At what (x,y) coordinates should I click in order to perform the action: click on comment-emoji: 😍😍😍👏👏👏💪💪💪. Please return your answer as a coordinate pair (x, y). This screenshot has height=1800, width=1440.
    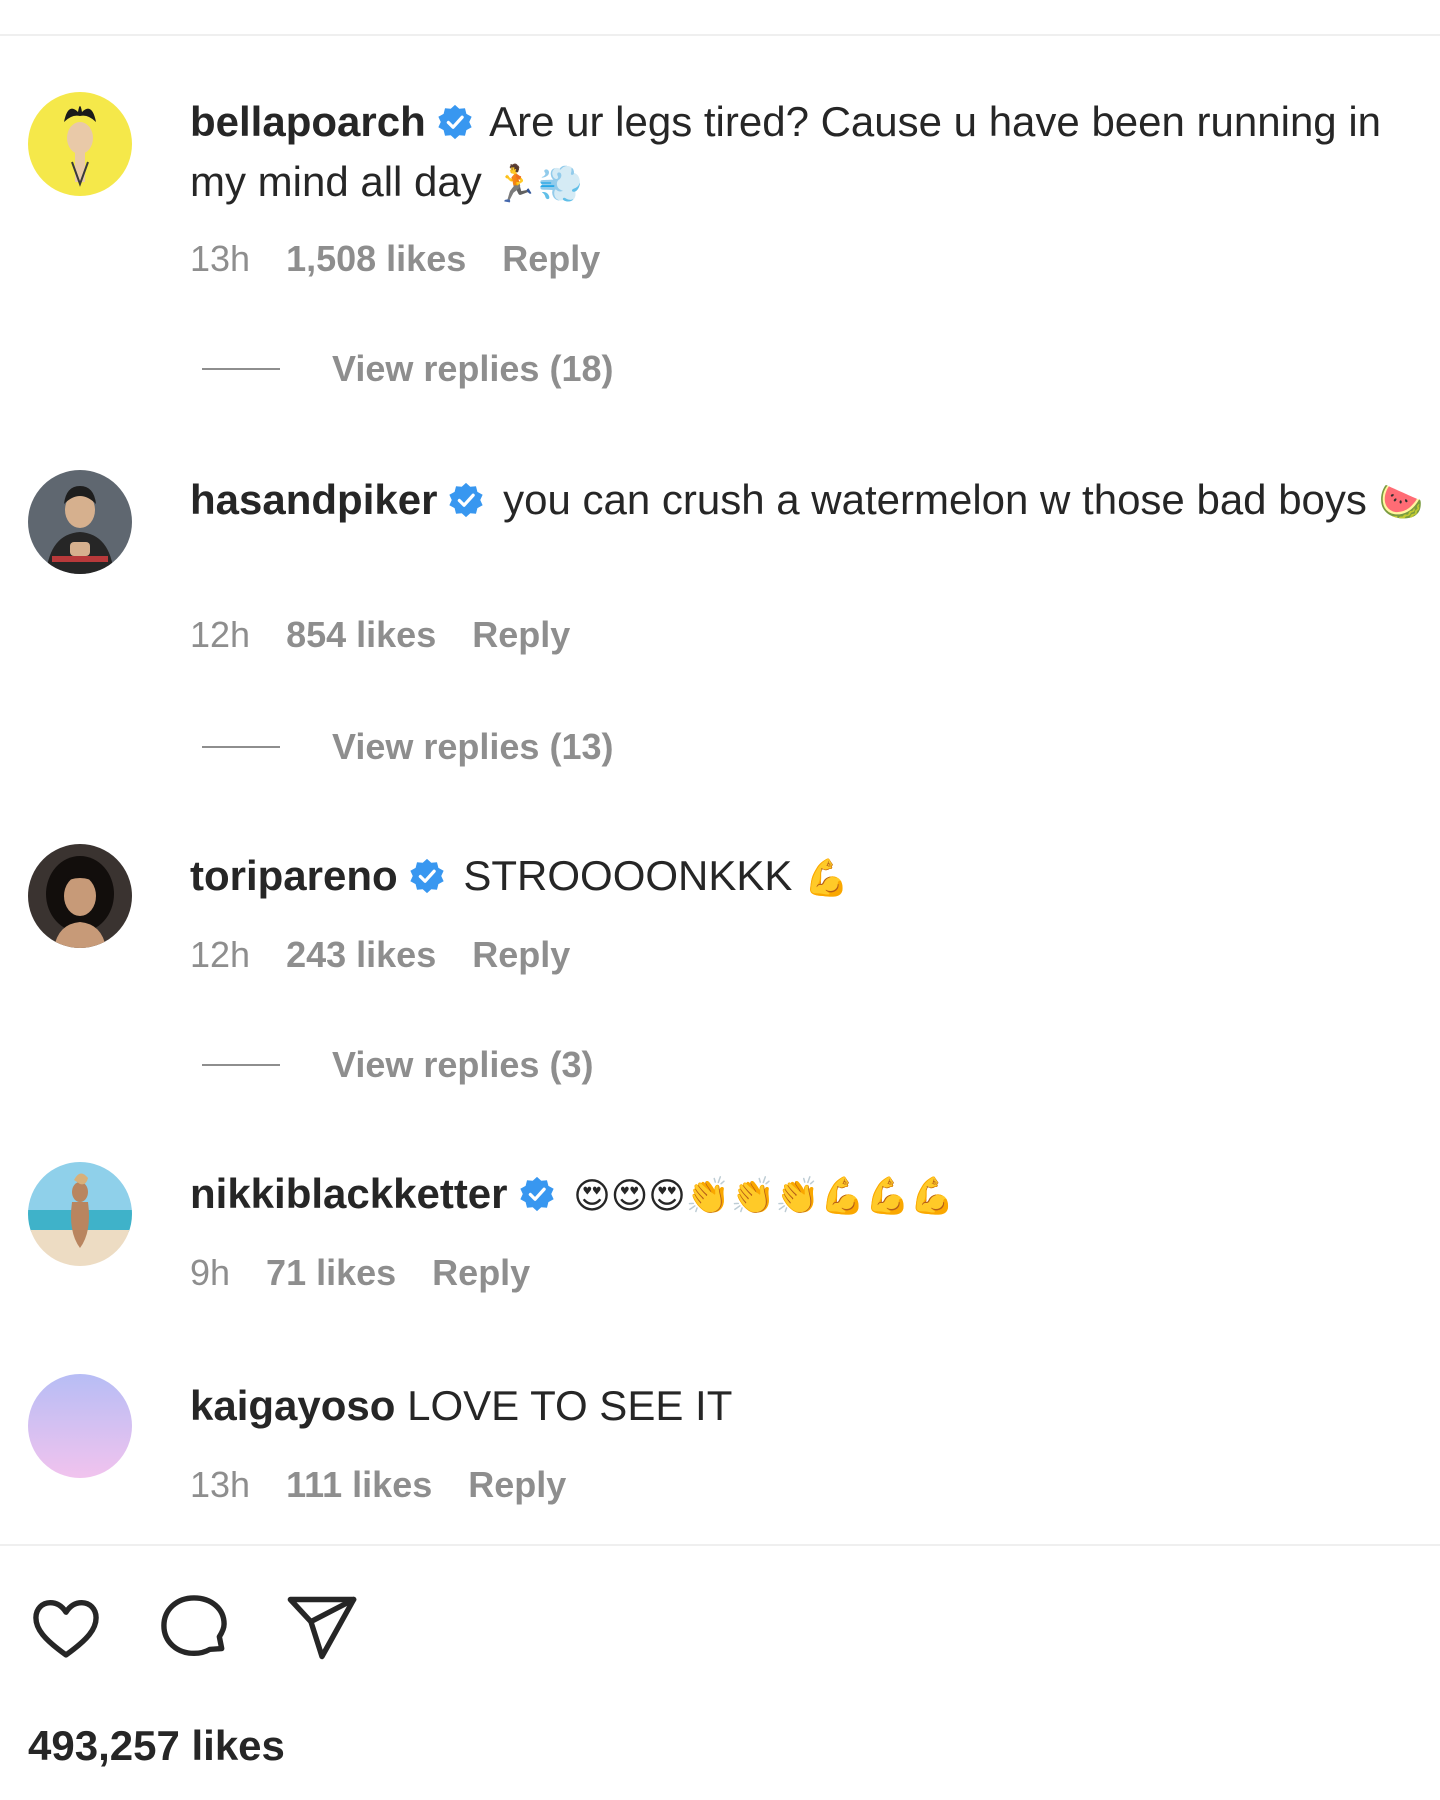
    Looking at the image, I should click on (764, 1196).